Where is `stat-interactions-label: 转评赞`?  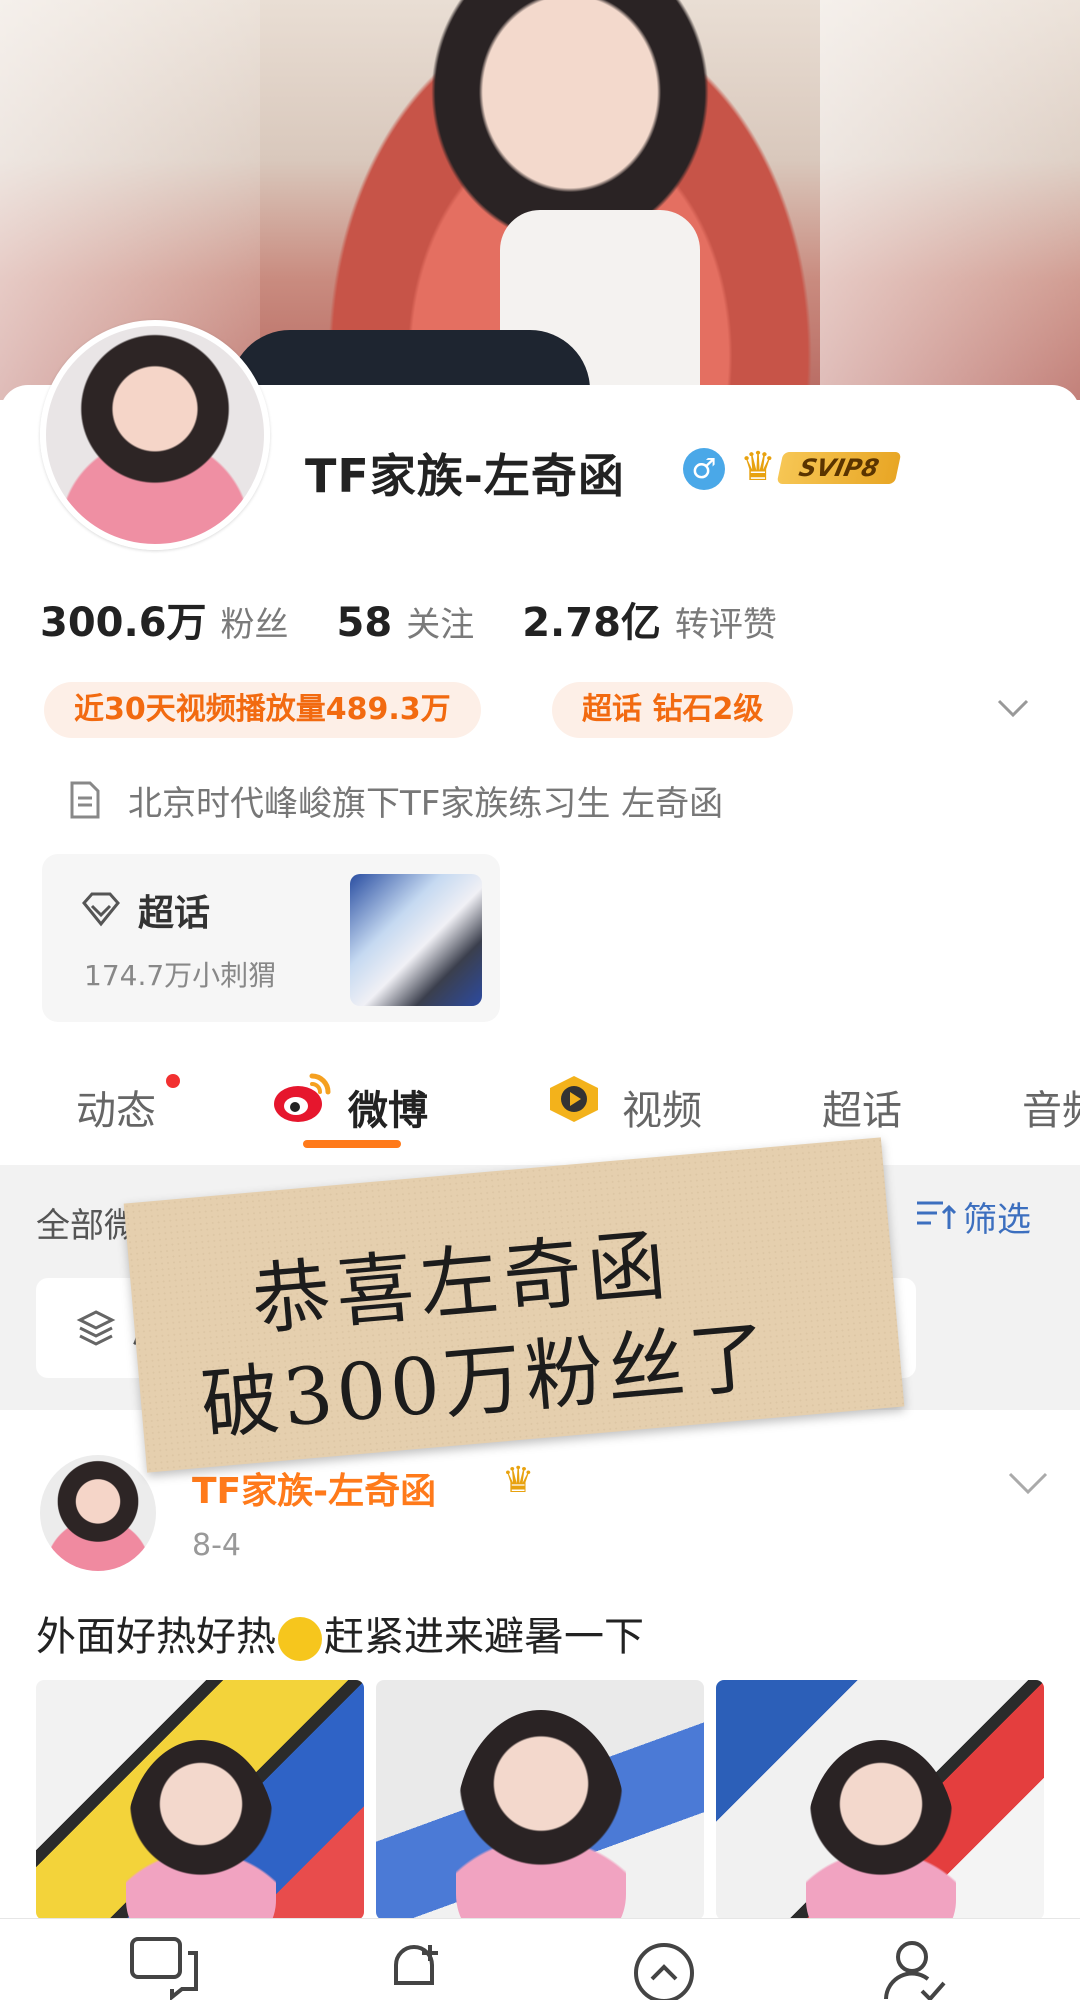 stat-interactions-label: 转评赞 is located at coordinates (725, 625).